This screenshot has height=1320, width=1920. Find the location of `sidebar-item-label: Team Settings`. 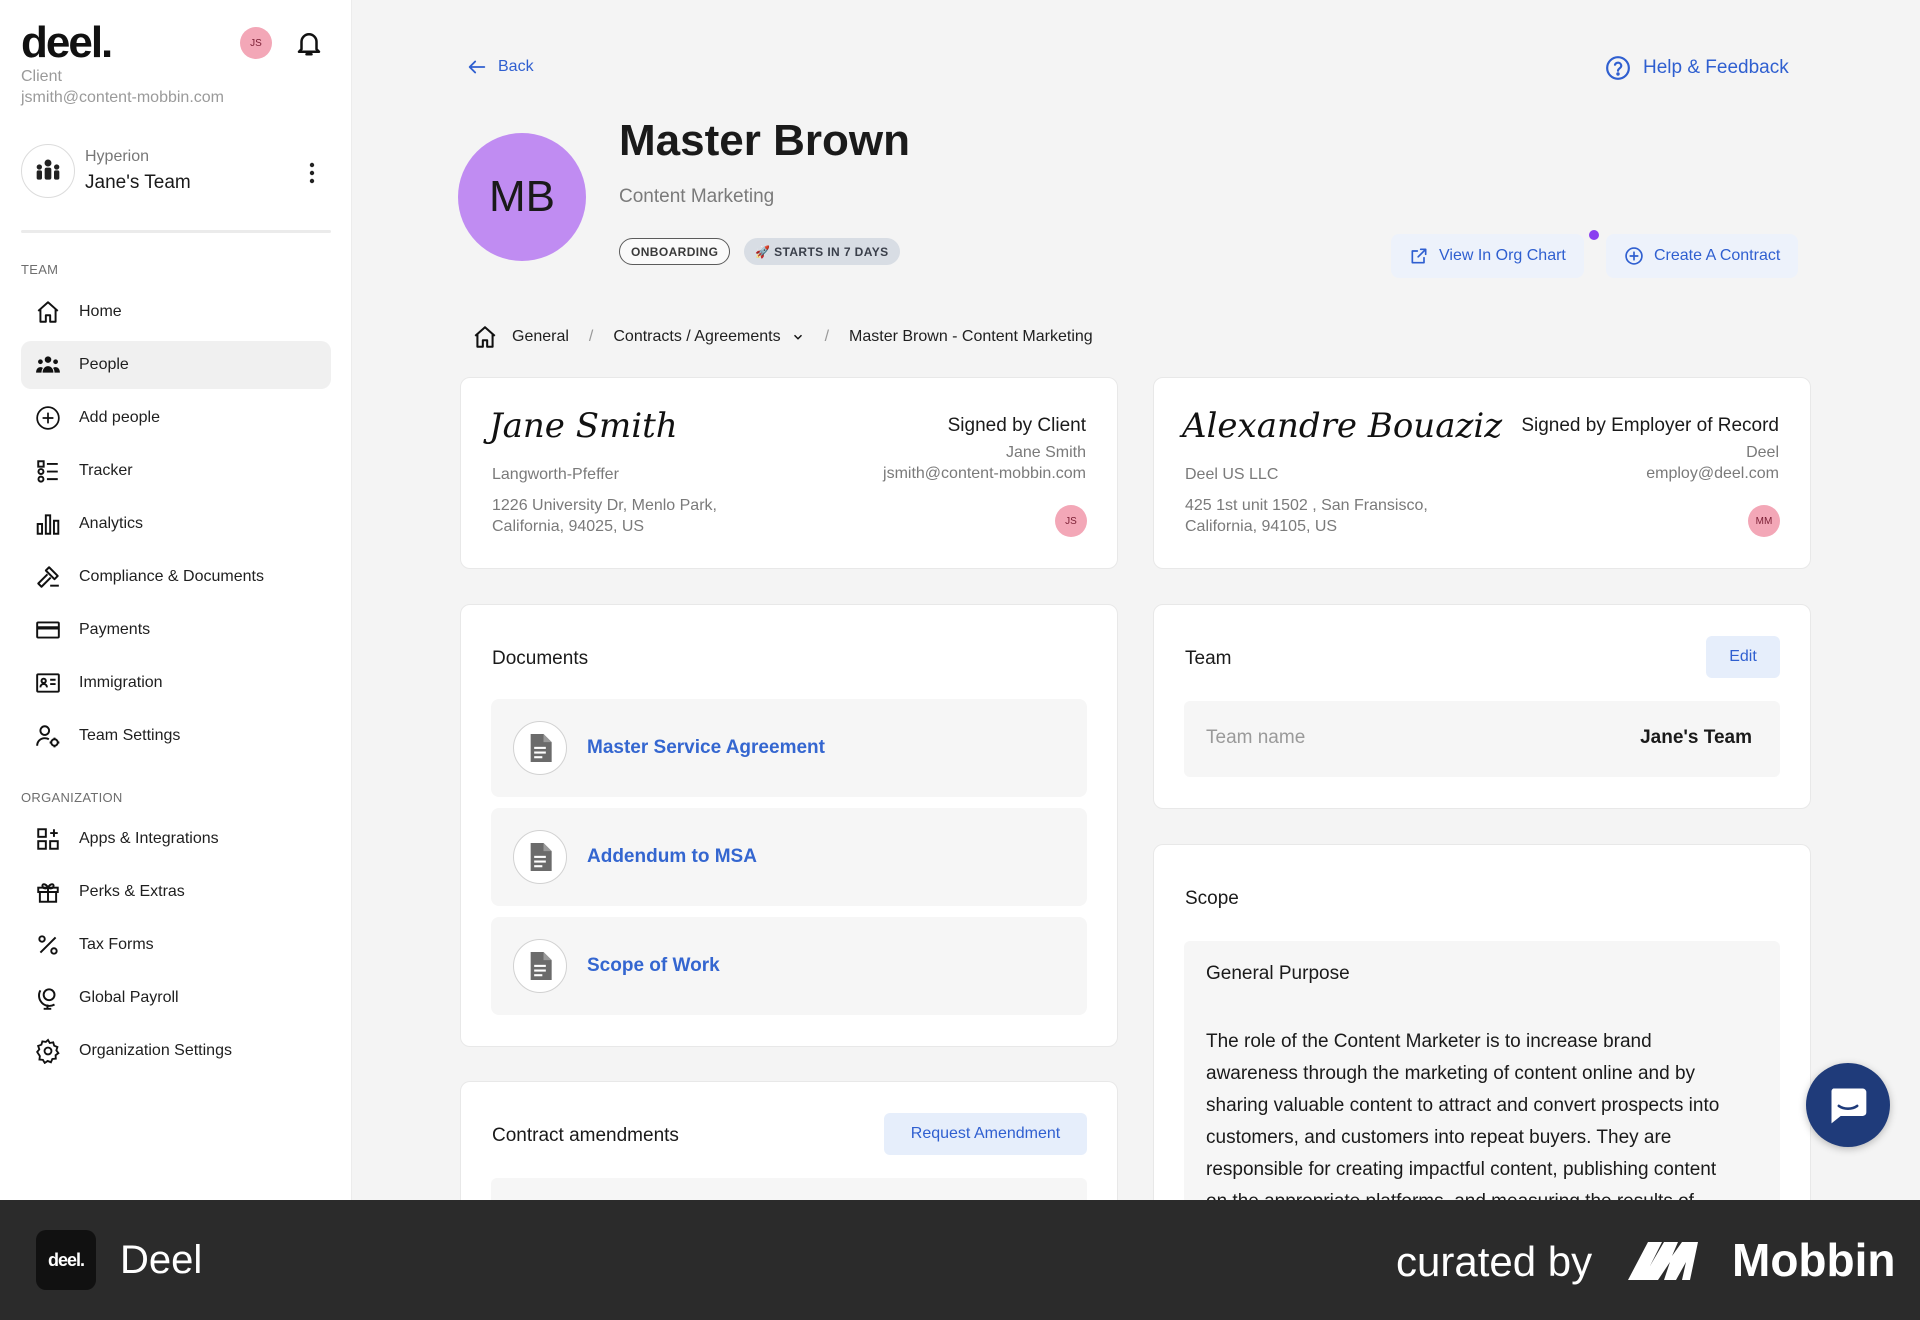

sidebar-item-label: Team Settings is located at coordinates (130, 735).